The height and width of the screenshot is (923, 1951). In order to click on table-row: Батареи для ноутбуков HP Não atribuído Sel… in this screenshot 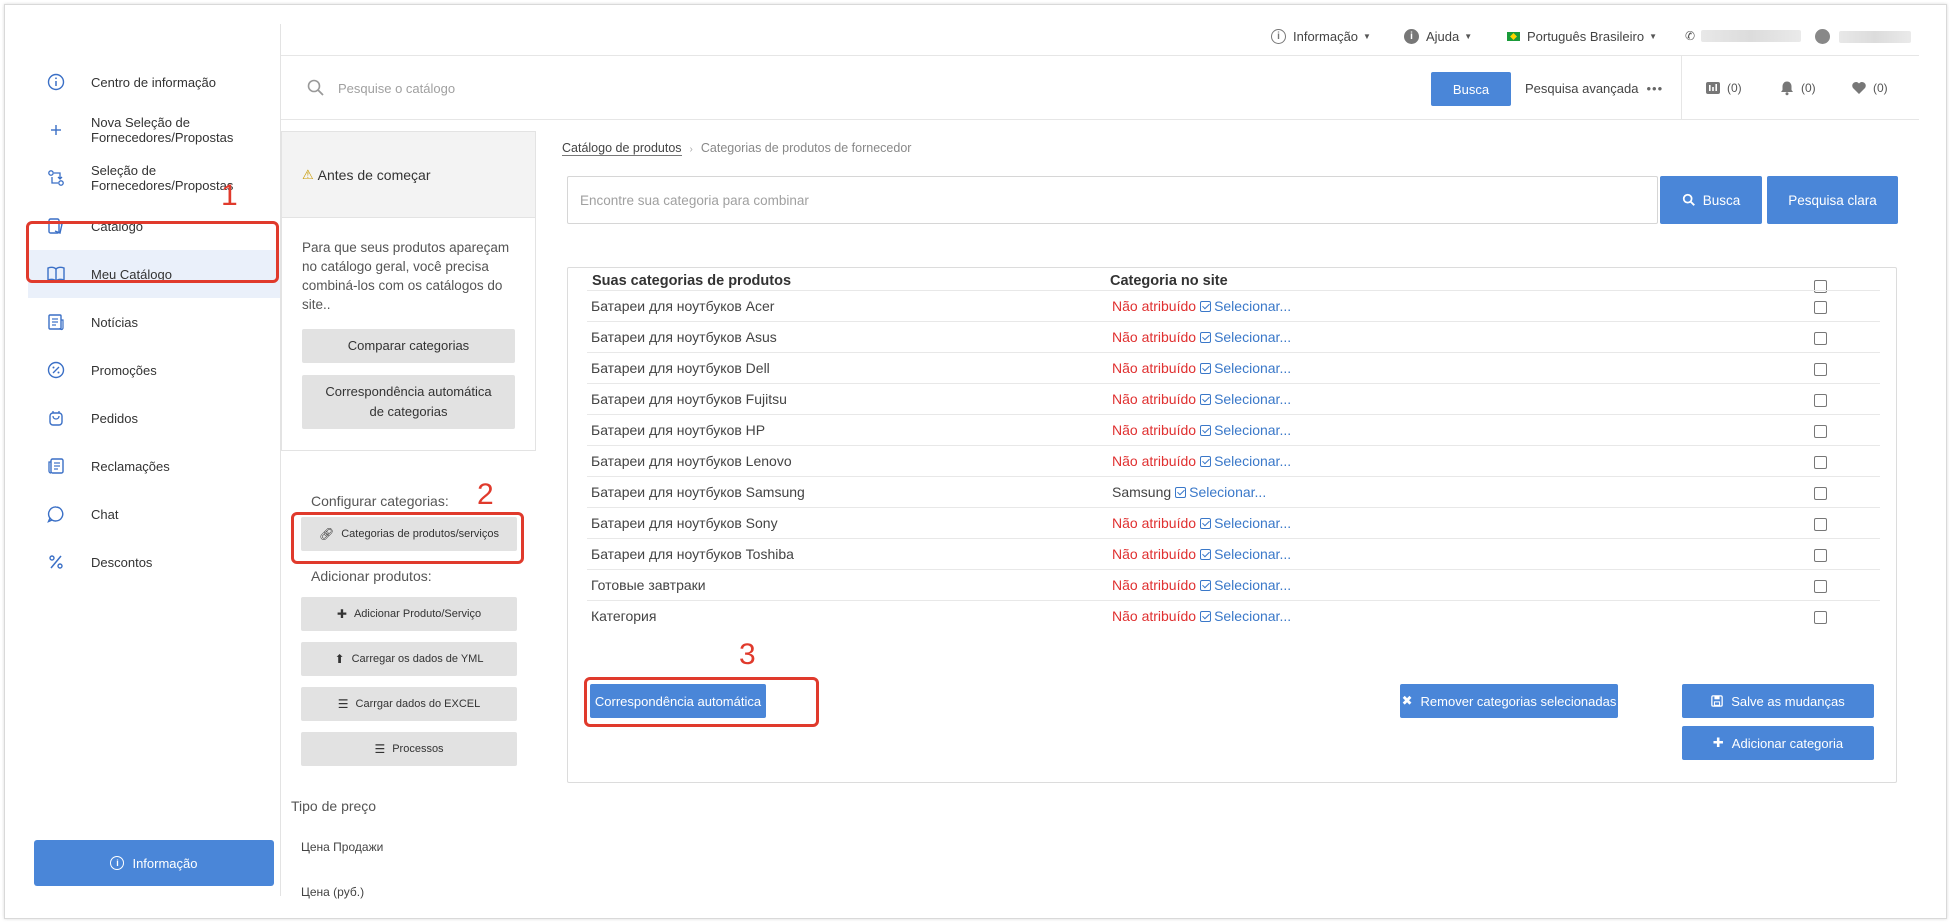, I will do `click(1233, 429)`.